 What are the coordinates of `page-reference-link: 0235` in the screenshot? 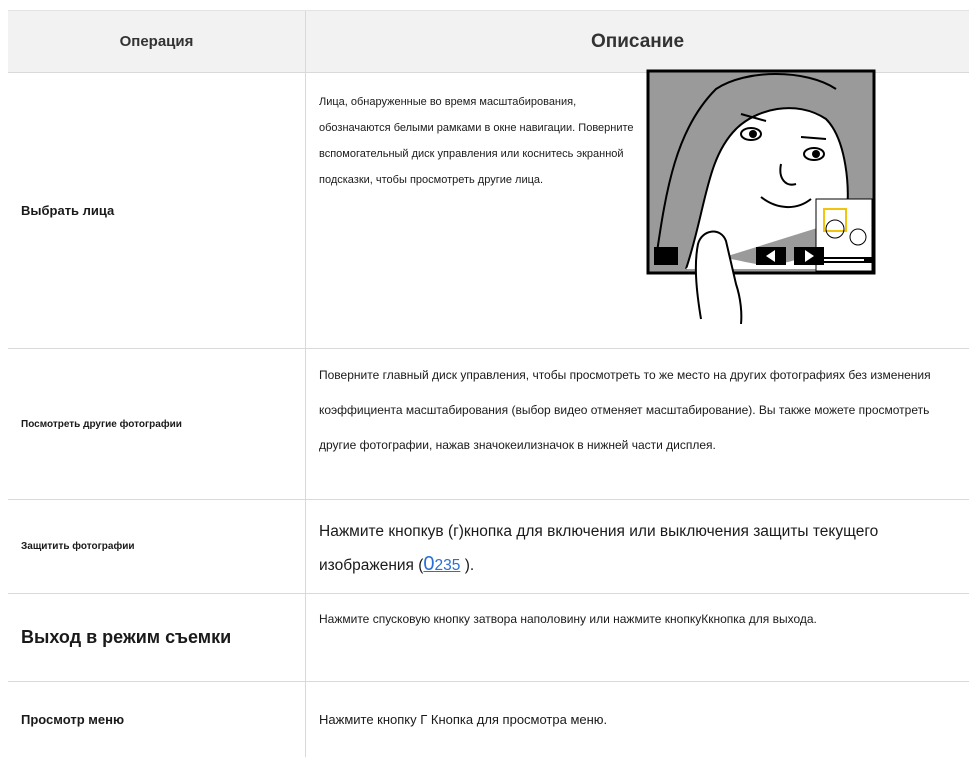 It's located at (442, 564).